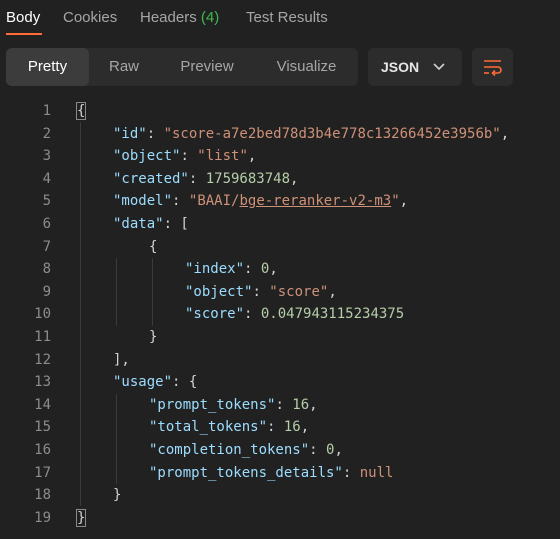  I want to click on chevron-down-icon, so click(439, 67).